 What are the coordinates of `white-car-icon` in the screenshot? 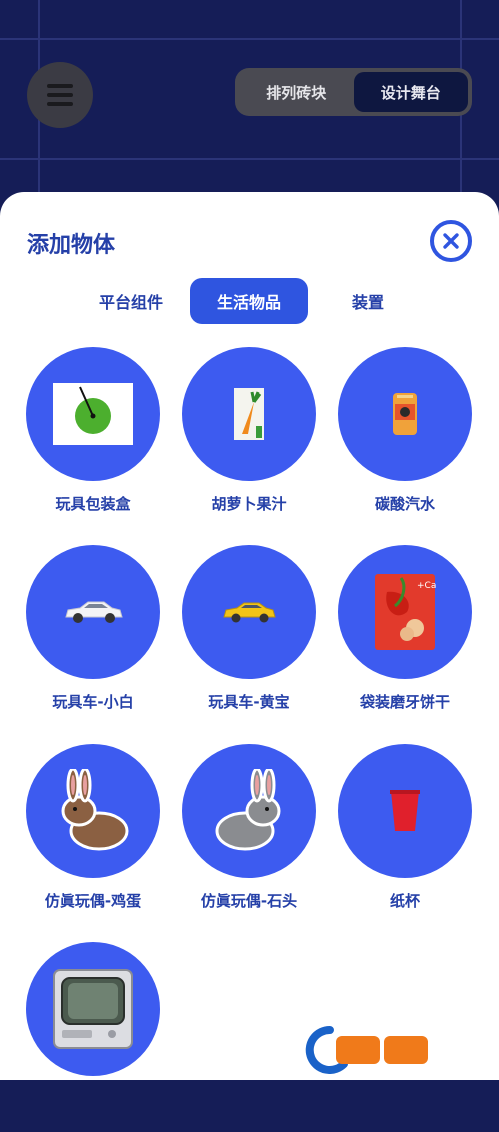 It's located at (94, 612).